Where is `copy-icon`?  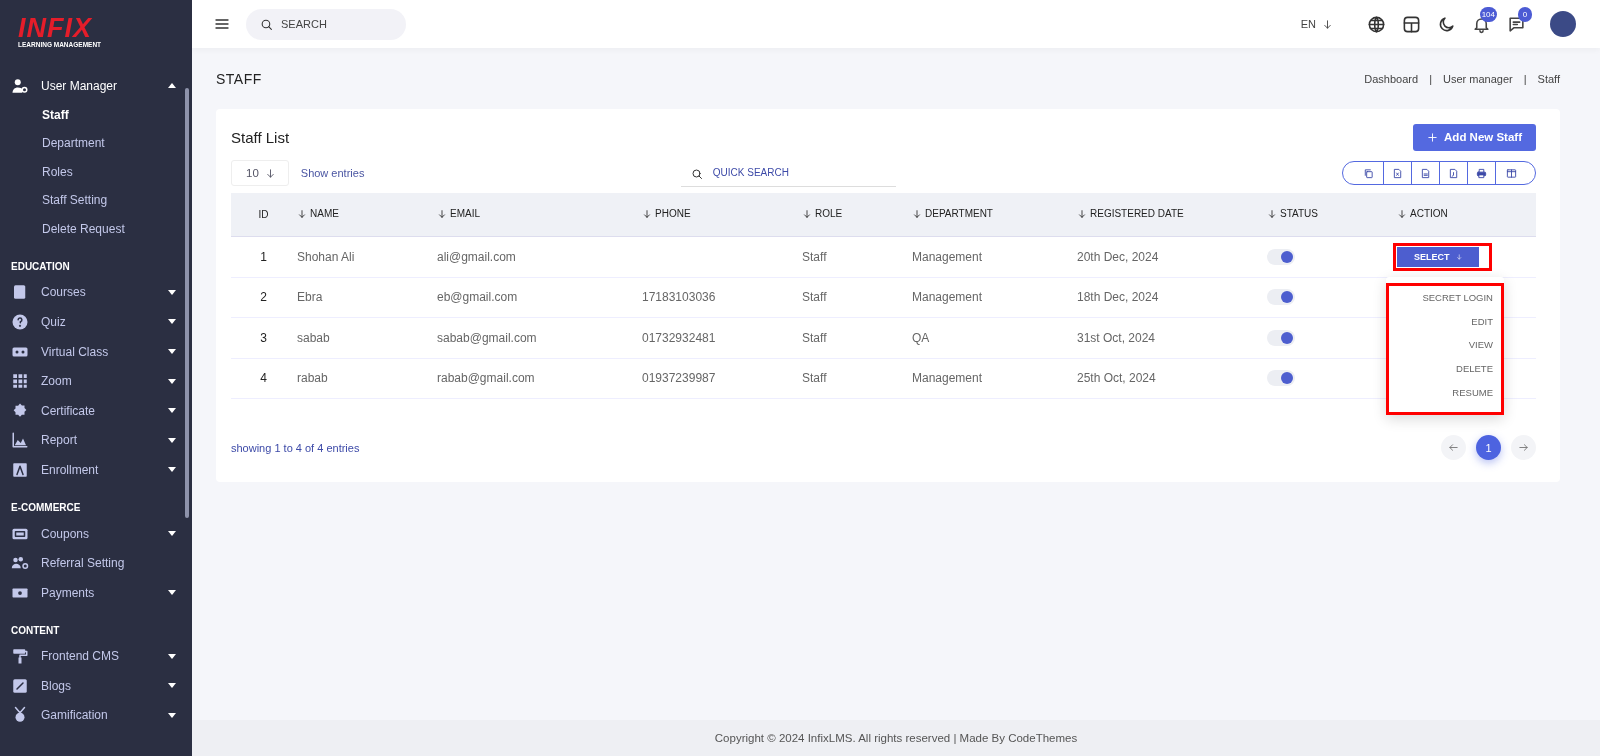 copy-icon is located at coordinates (1368, 173).